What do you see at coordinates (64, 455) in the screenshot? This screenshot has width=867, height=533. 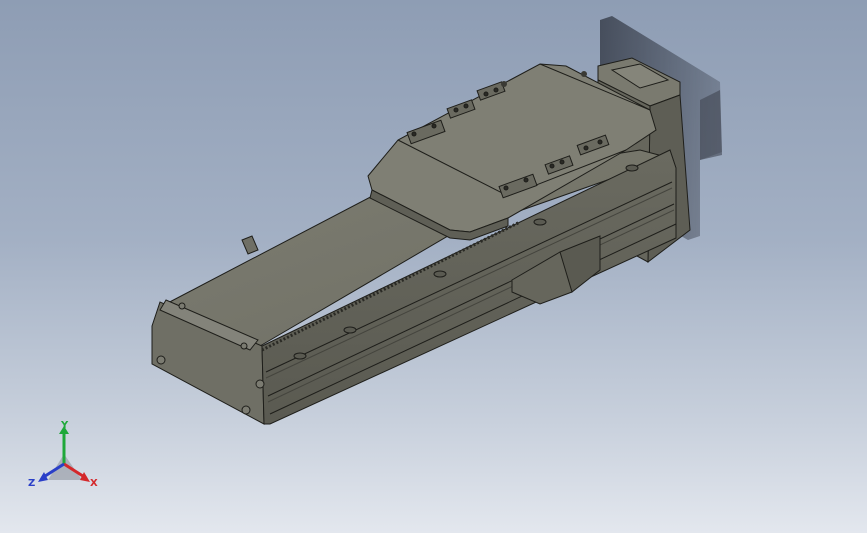 I see `view-orientation-triad: Y X Z` at bounding box center [64, 455].